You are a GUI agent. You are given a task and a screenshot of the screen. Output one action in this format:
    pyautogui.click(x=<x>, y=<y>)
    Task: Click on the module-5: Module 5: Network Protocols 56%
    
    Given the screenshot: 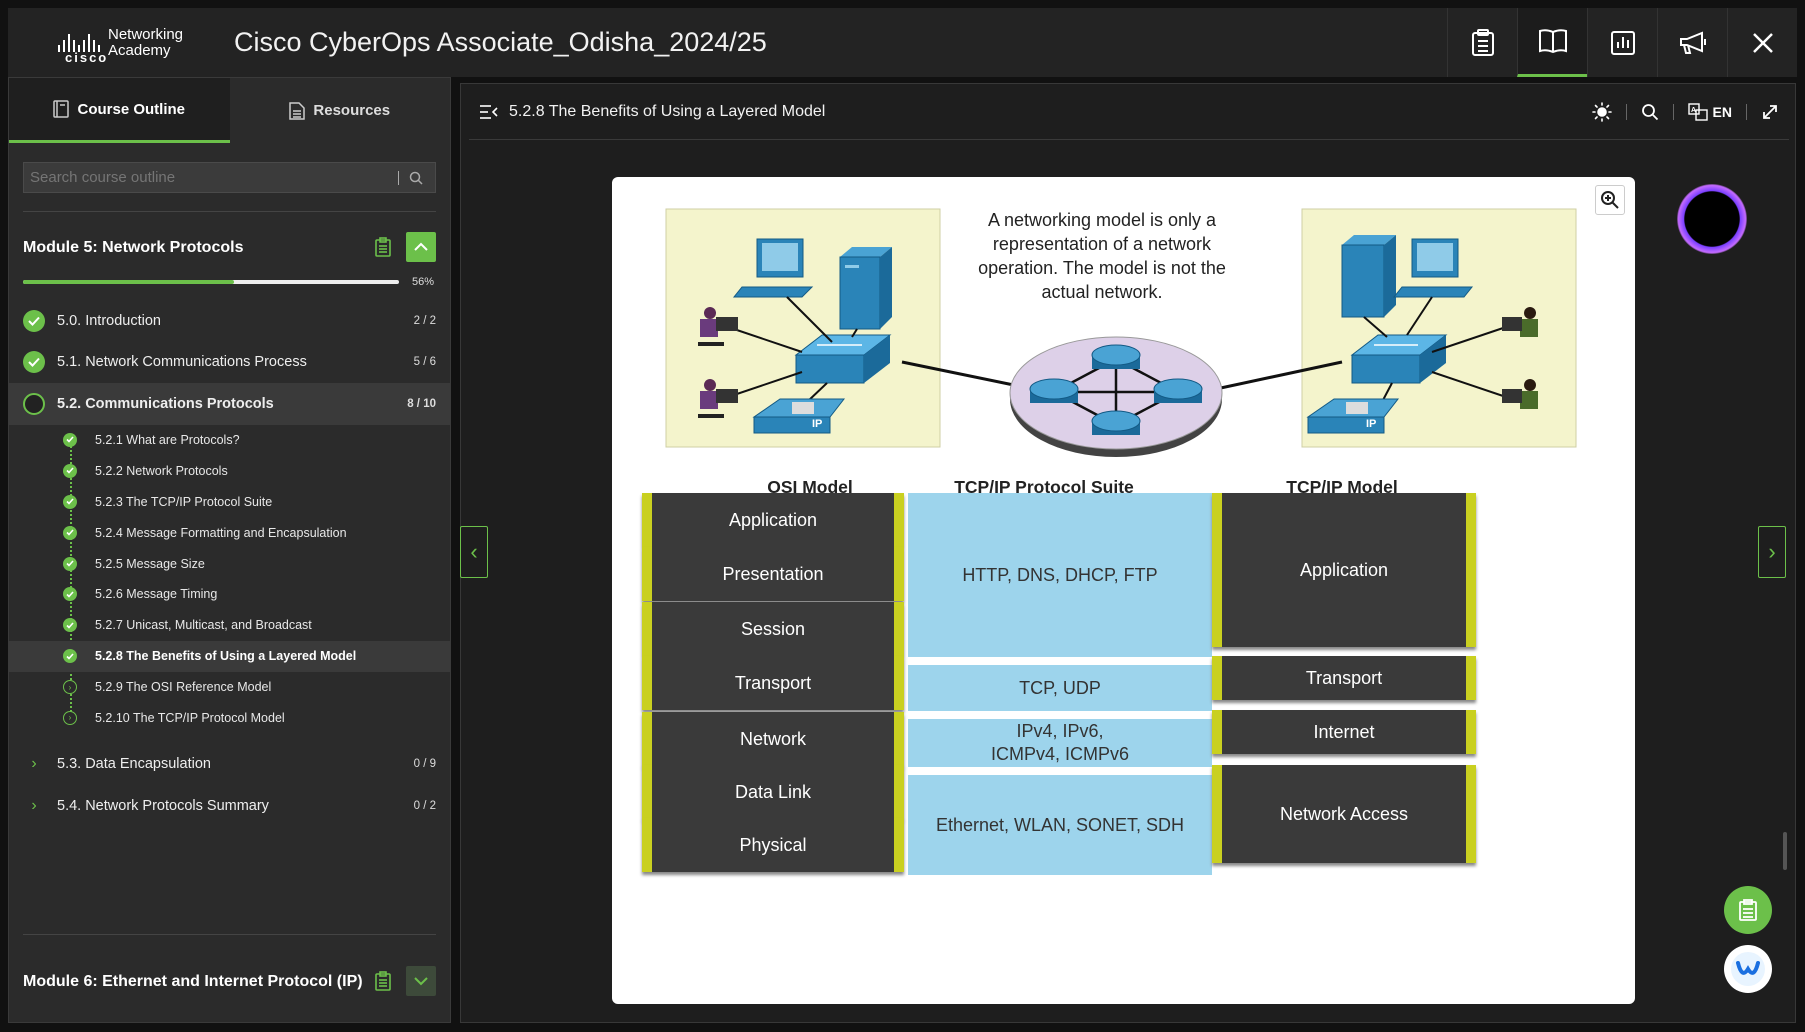 What is the action you would take?
    pyautogui.click(x=229, y=250)
    